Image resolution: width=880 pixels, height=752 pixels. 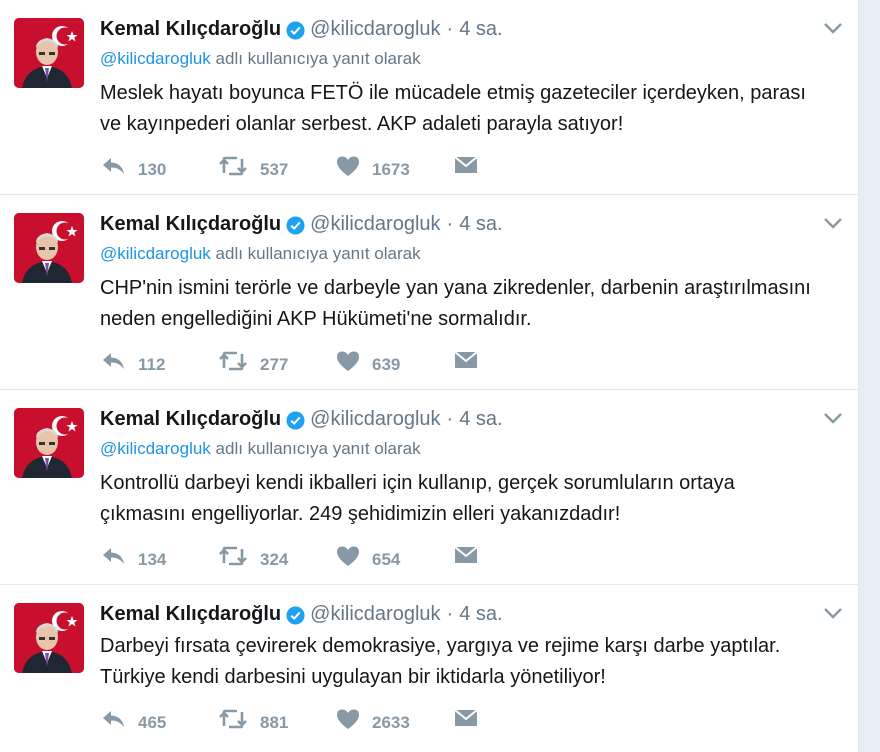 I want to click on like-button: 639, so click(x=395, y=362).